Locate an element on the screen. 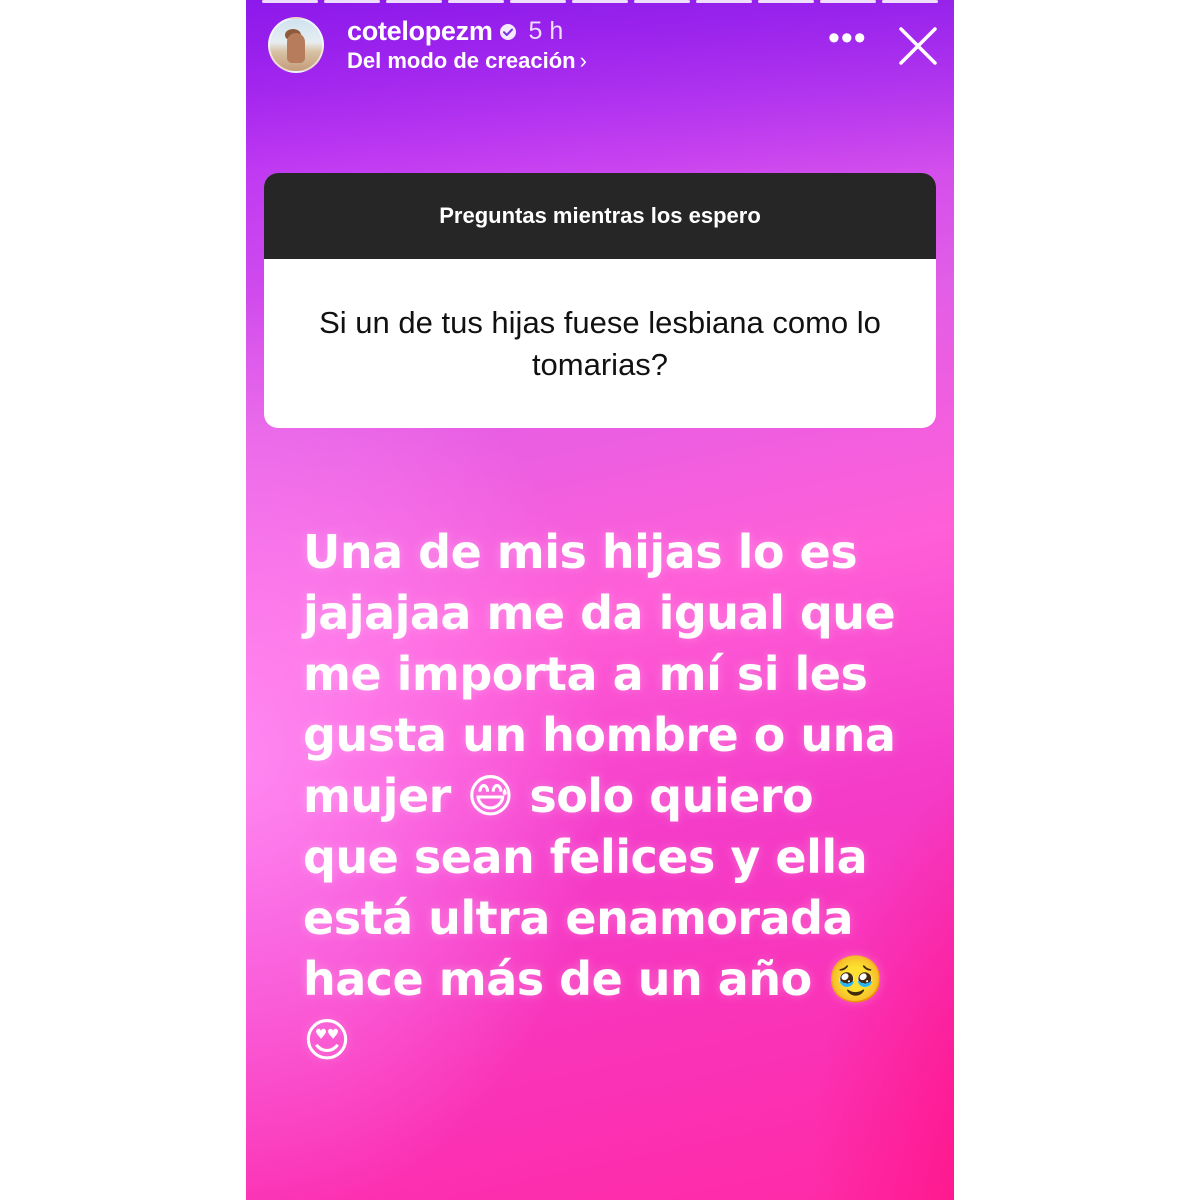 The height and width of the screenshot is (1200, 1200). verified-badge-icon is located at coordinates (508, 32).